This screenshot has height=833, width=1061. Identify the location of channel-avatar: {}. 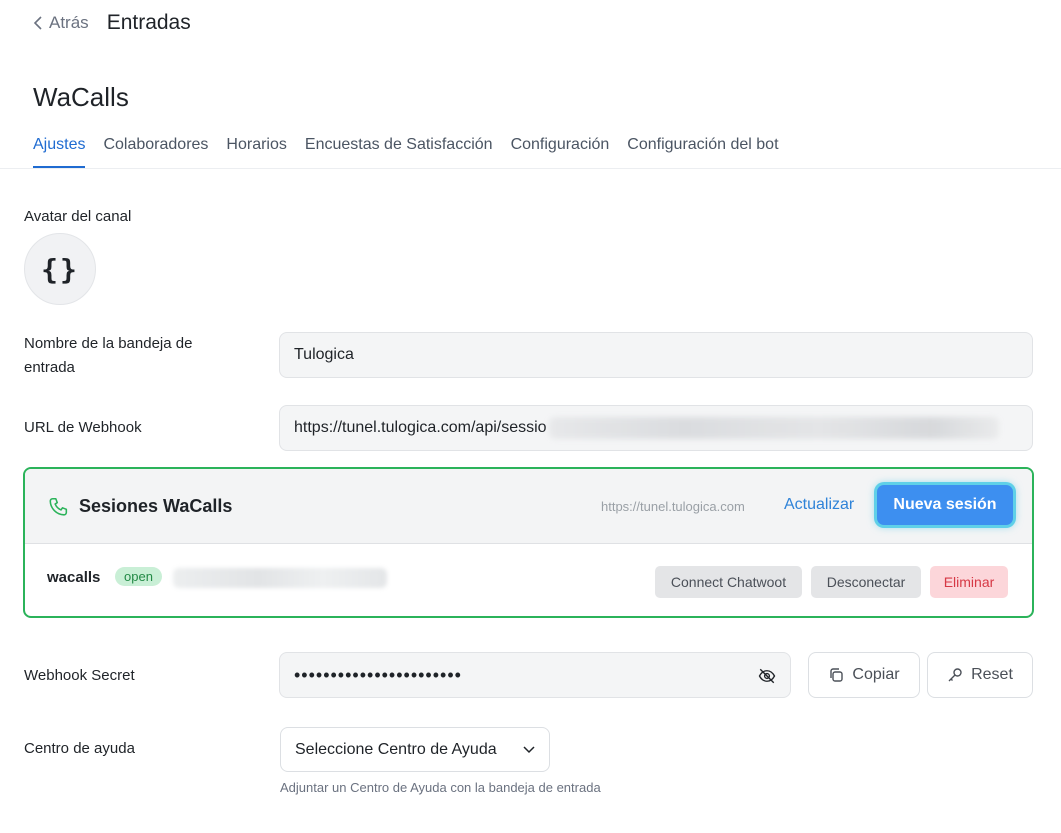
(60, 269).